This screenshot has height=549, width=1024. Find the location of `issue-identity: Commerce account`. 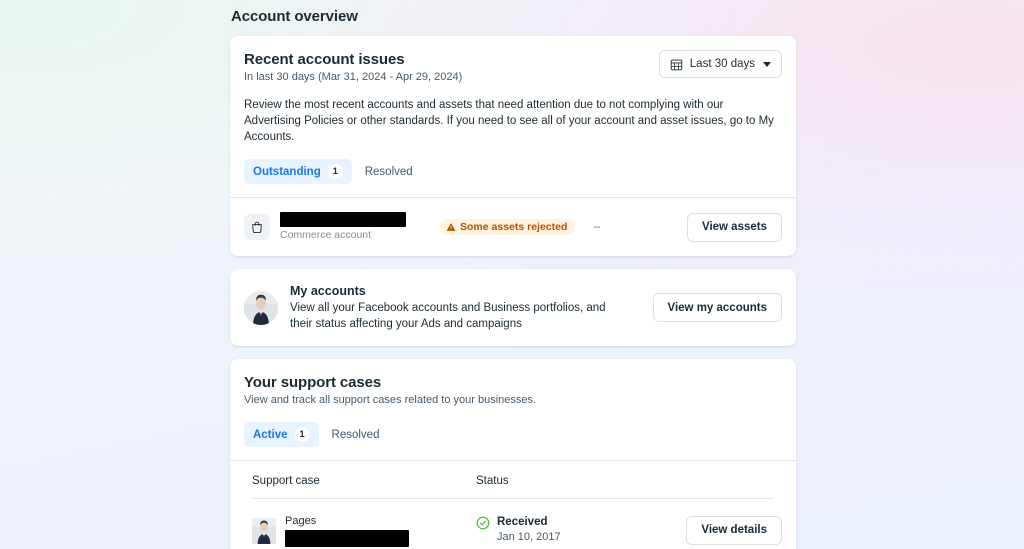

issue-identity: Commerce account is located at coordinates (342, 227).